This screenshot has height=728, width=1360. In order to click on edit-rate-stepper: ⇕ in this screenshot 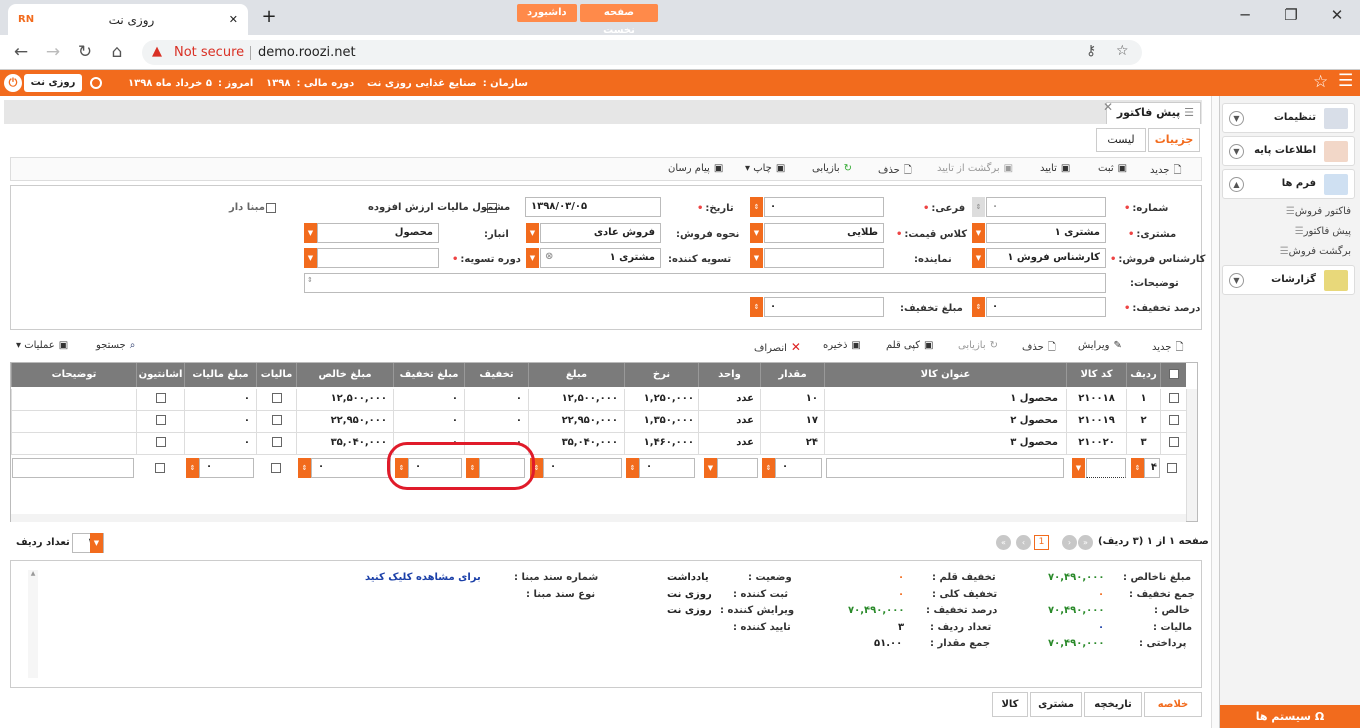, I will do `click(632, 468)`.